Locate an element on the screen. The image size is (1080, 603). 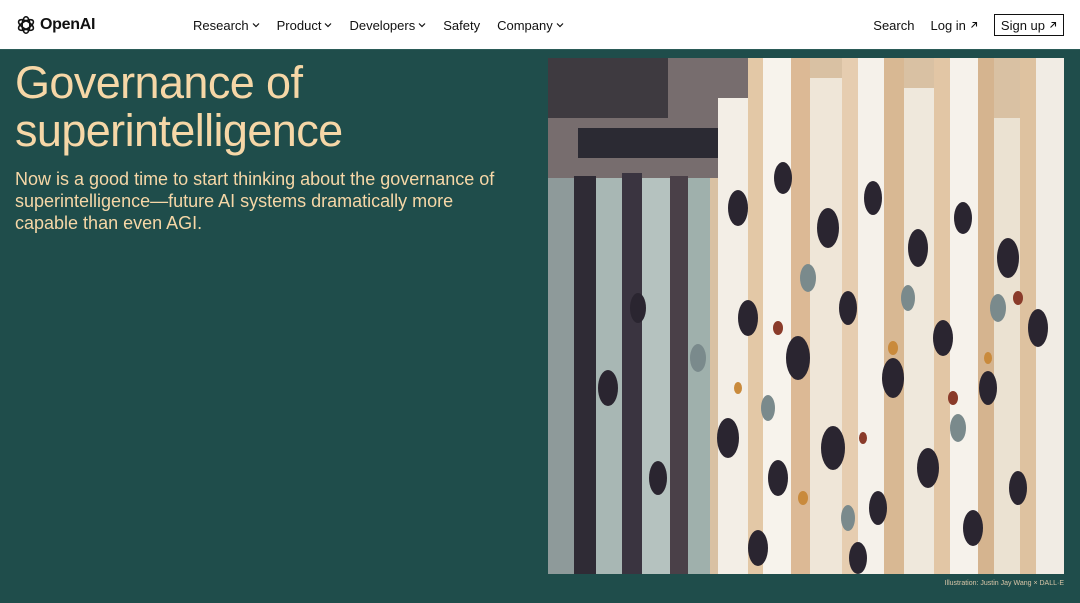
nav-company: Company is located at coordinates (530, 25).